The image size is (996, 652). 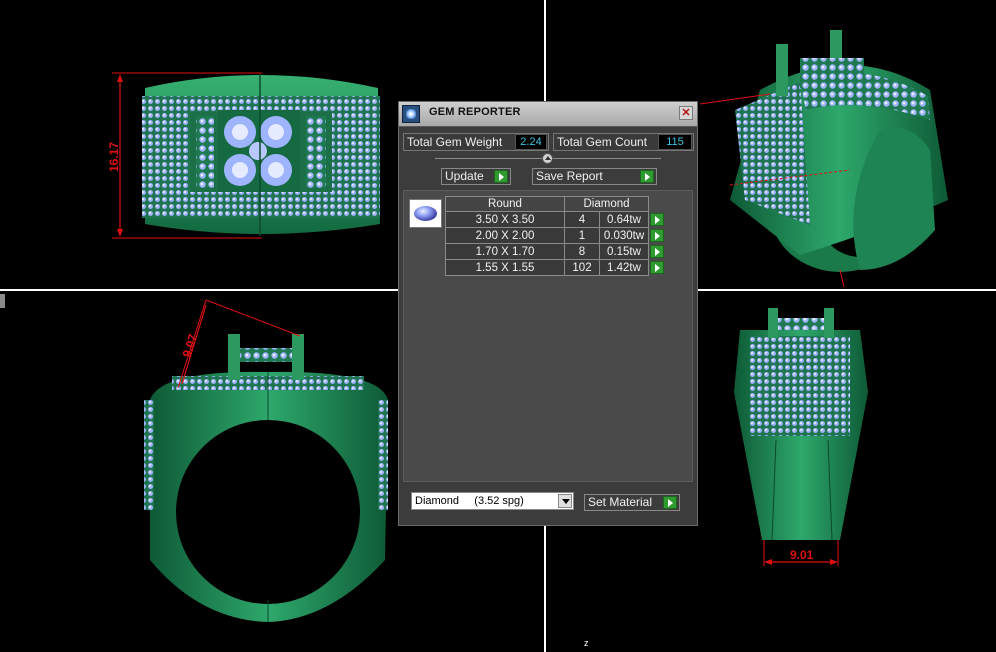 I want to click on set-material-button: Set Material, so click(x=632, y=502).